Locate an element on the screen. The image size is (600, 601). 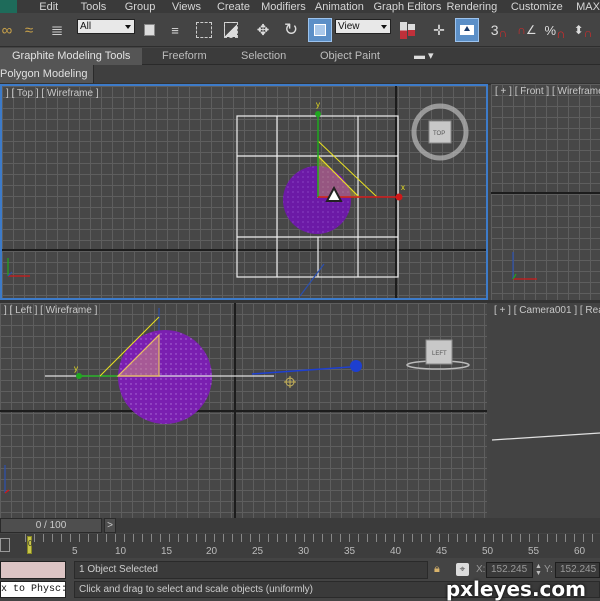
ribbon-options-icon: ▬ ▾ is located at coordinates (424, 56).